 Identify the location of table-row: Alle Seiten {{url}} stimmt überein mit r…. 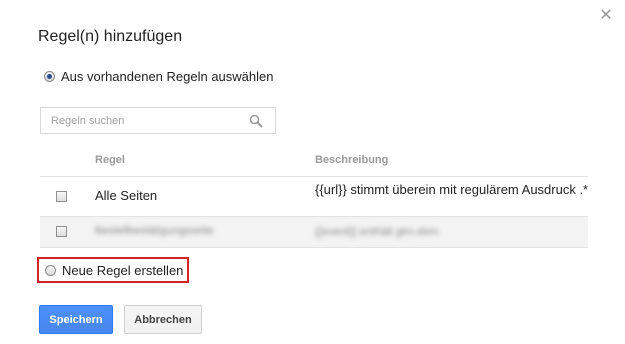
(314, 197).